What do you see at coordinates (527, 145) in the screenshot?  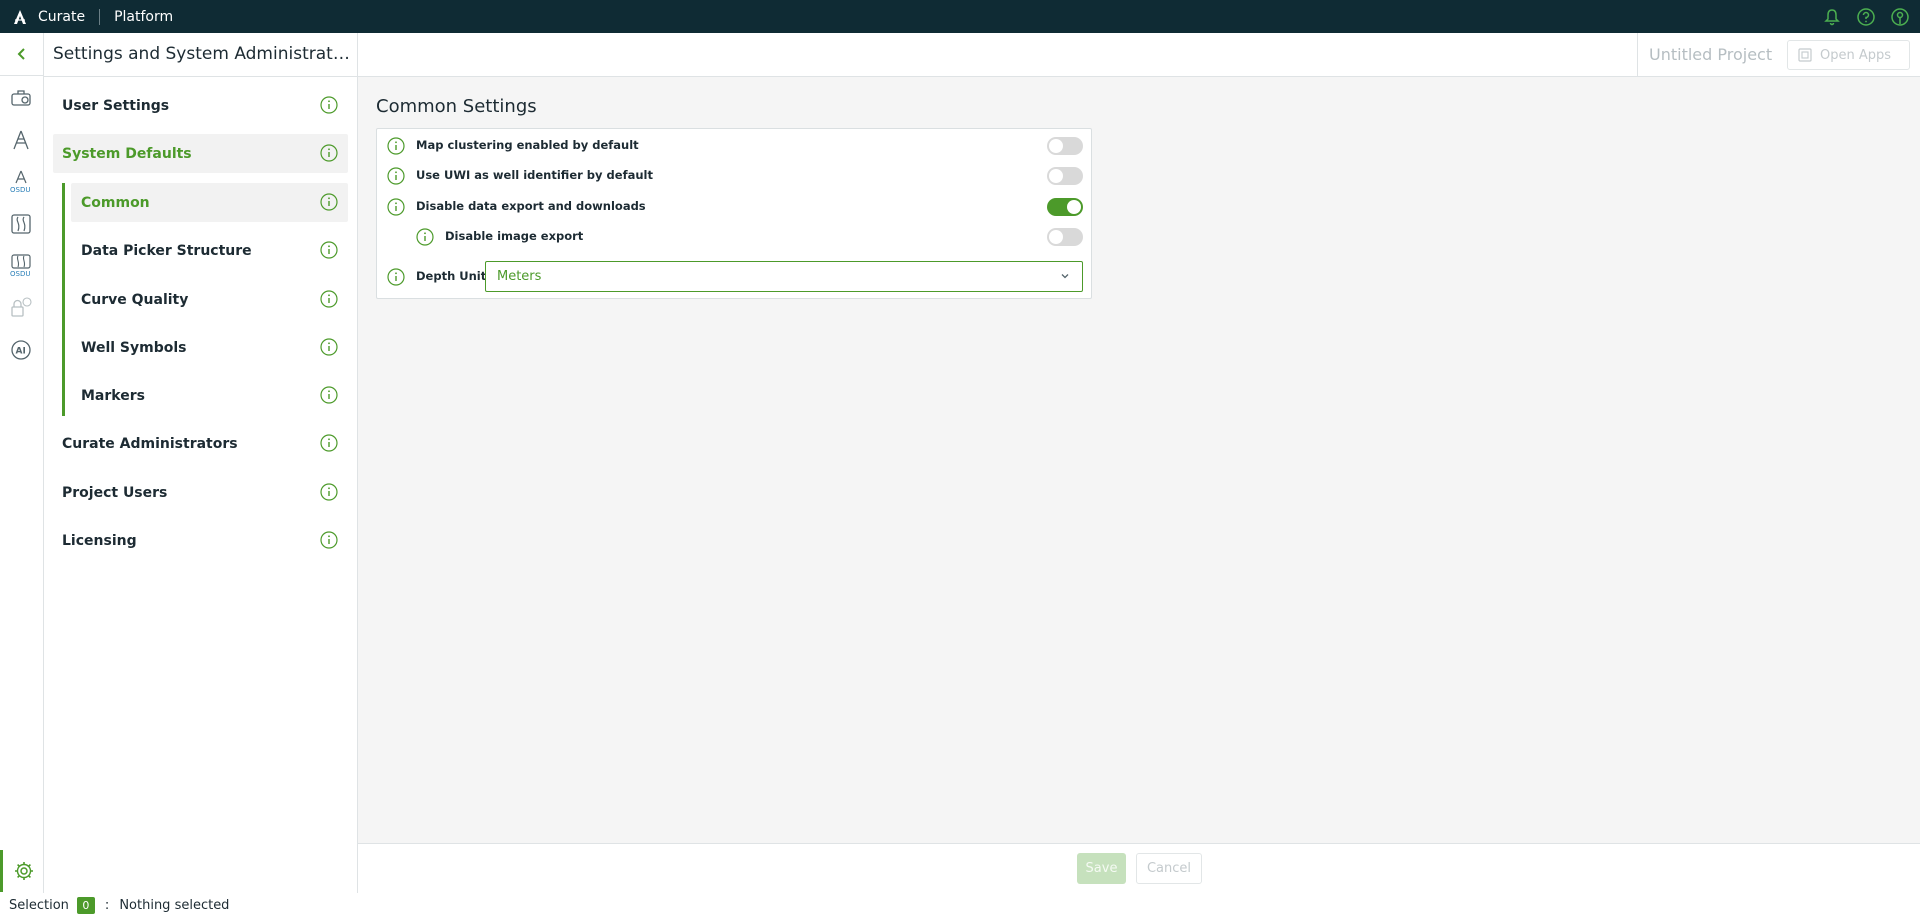 I see `setting-label: Map clustering enabled by default` at bounding box center [527, 145].